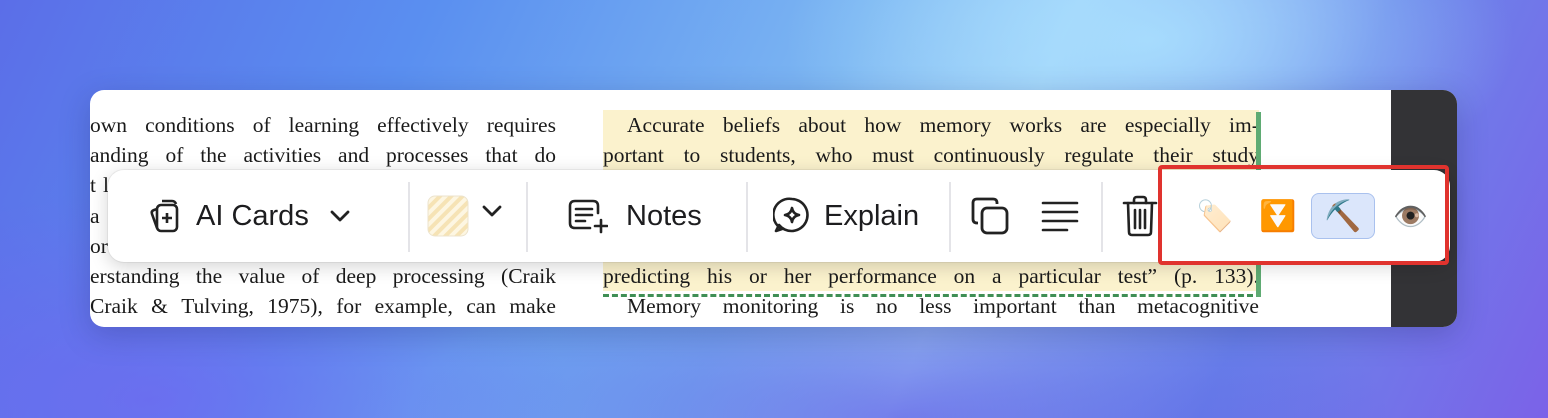  What do you see at coordinates (448, 216) in the screenshot?
I see `highlight-color-swatch` at bounding box center [448, 216].